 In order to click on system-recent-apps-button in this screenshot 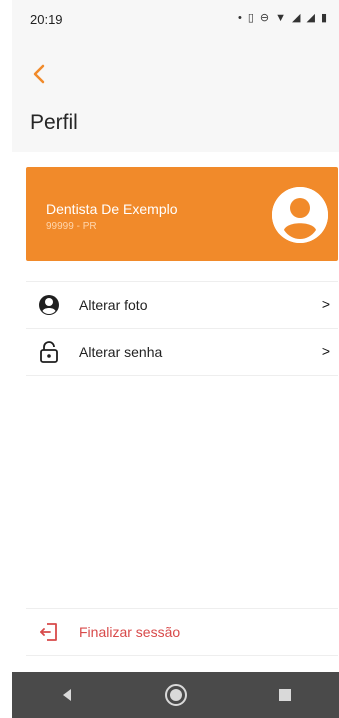, I will do `click(285, 695)`.